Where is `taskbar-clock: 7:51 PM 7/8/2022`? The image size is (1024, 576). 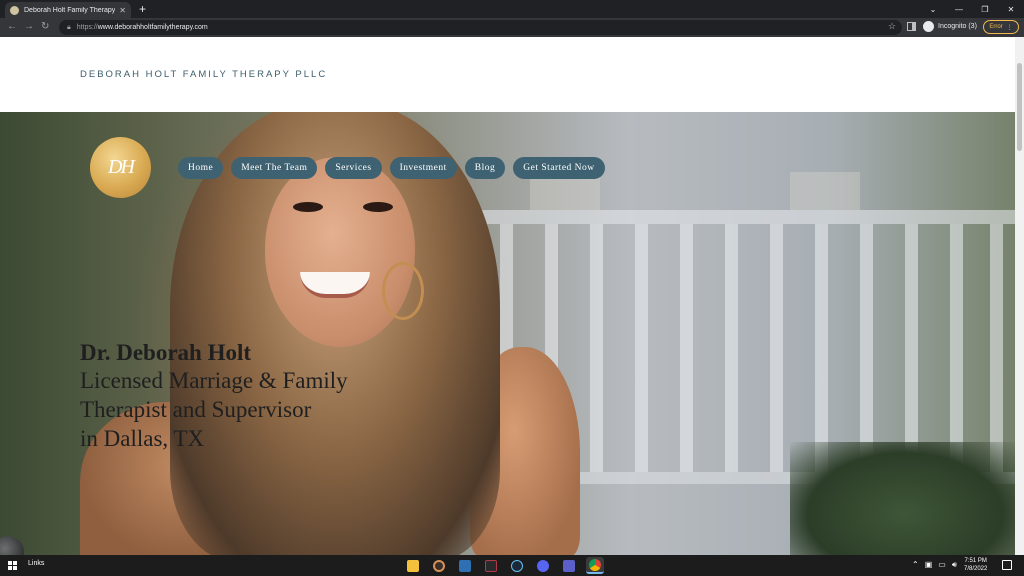
taskbar-clock: 7:51 PM 7/8/2022 is located at coordinates (975, 565).